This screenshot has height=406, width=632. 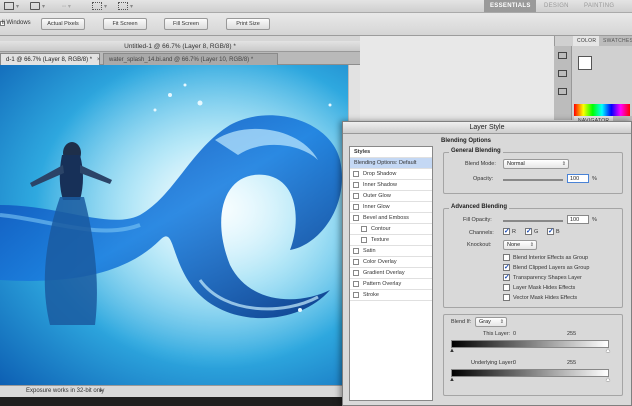 What do you see at coordinates (562, 91) in the screenshot?
I see `paths-icon` at bounding box center [562, 91].